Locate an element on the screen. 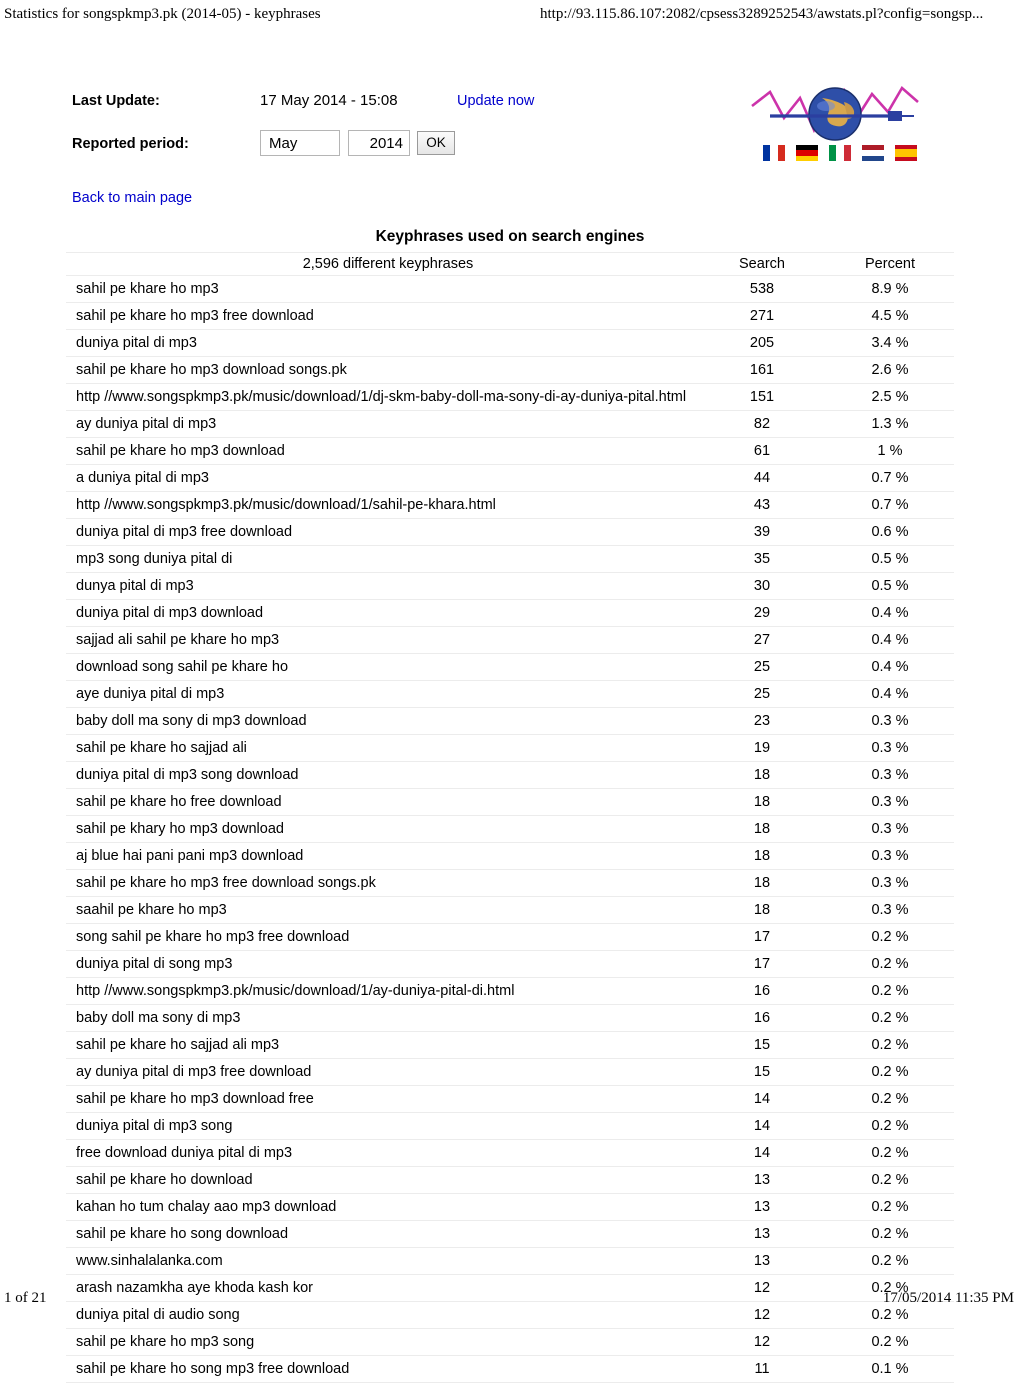  cell-keyphrase: sahil pe khare ho free download is located at coordinates (382, 802).